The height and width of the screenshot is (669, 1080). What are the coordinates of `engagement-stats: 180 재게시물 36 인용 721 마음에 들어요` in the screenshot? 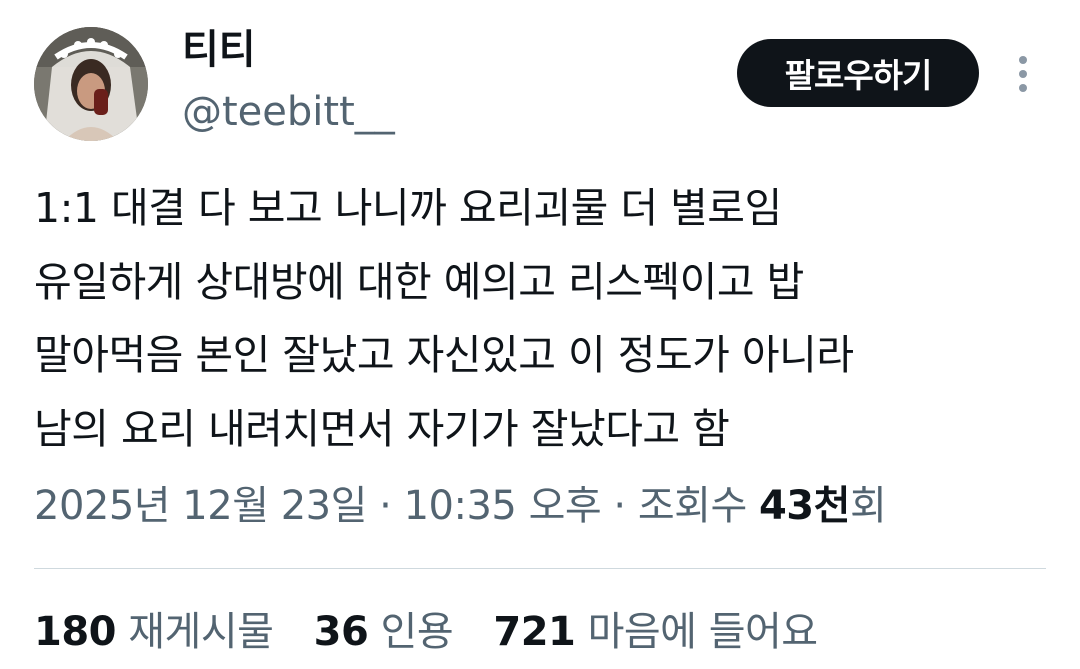 It's located at (440, 632).